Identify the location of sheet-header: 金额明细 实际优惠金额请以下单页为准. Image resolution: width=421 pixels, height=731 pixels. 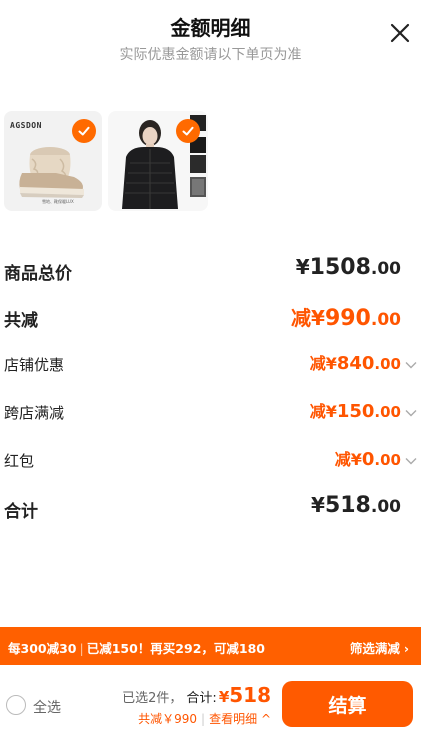
(210, 40).